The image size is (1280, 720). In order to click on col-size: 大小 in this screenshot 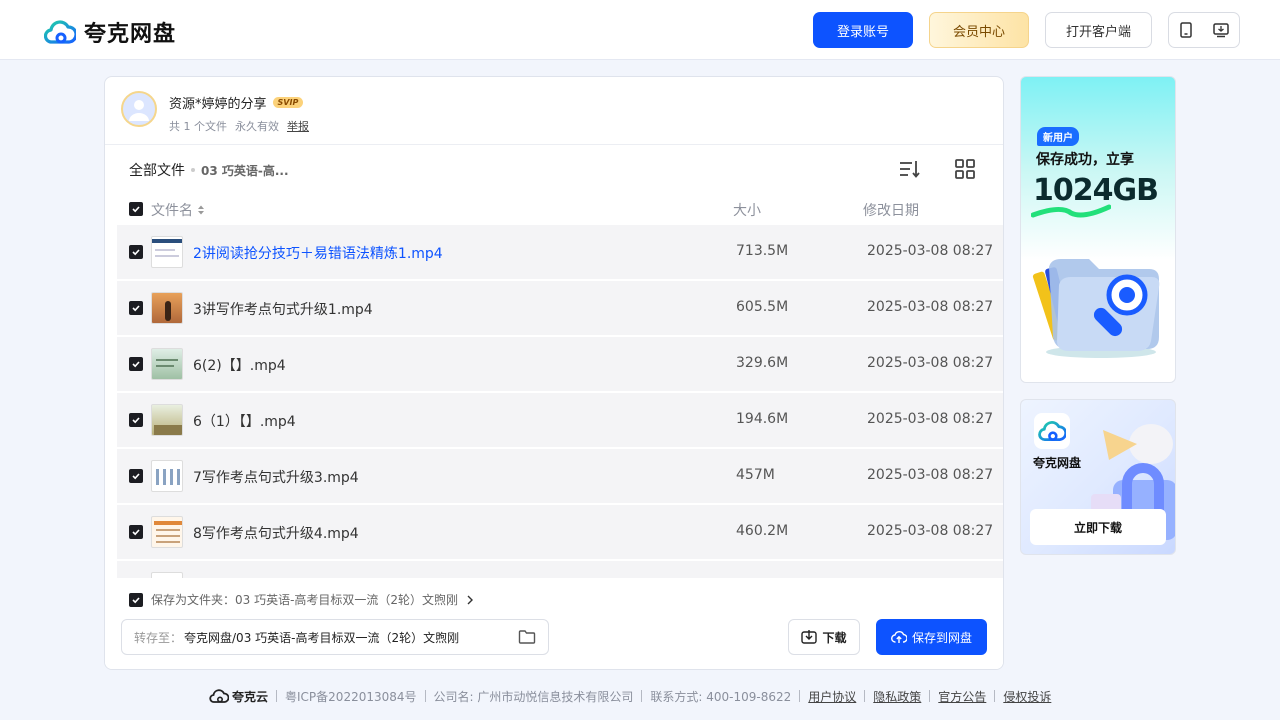, I will do `click(747, 210)`.